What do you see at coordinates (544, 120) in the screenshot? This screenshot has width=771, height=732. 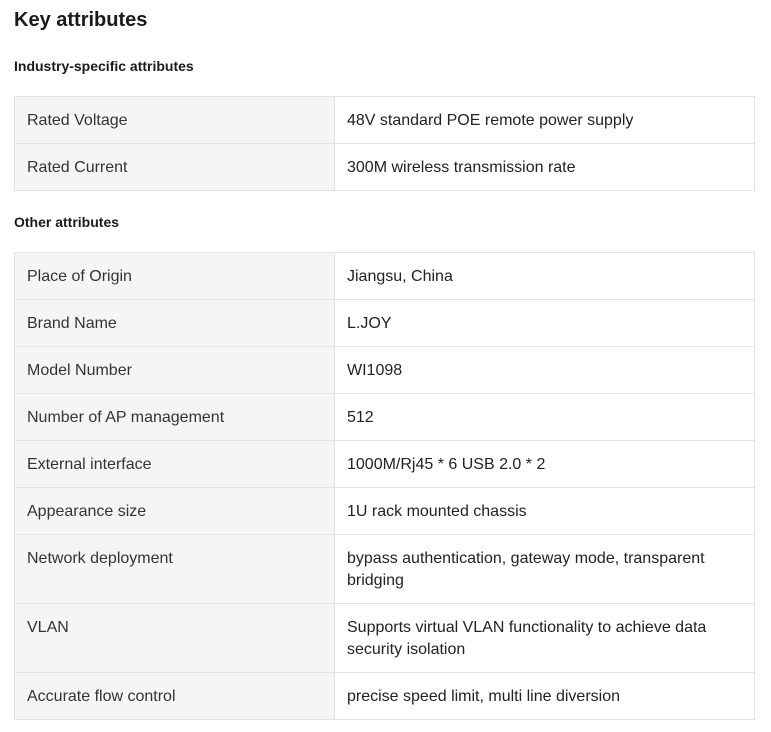 I see `attribute-value: 48V standard POE remote power supply` at bounding box center [544, 120].